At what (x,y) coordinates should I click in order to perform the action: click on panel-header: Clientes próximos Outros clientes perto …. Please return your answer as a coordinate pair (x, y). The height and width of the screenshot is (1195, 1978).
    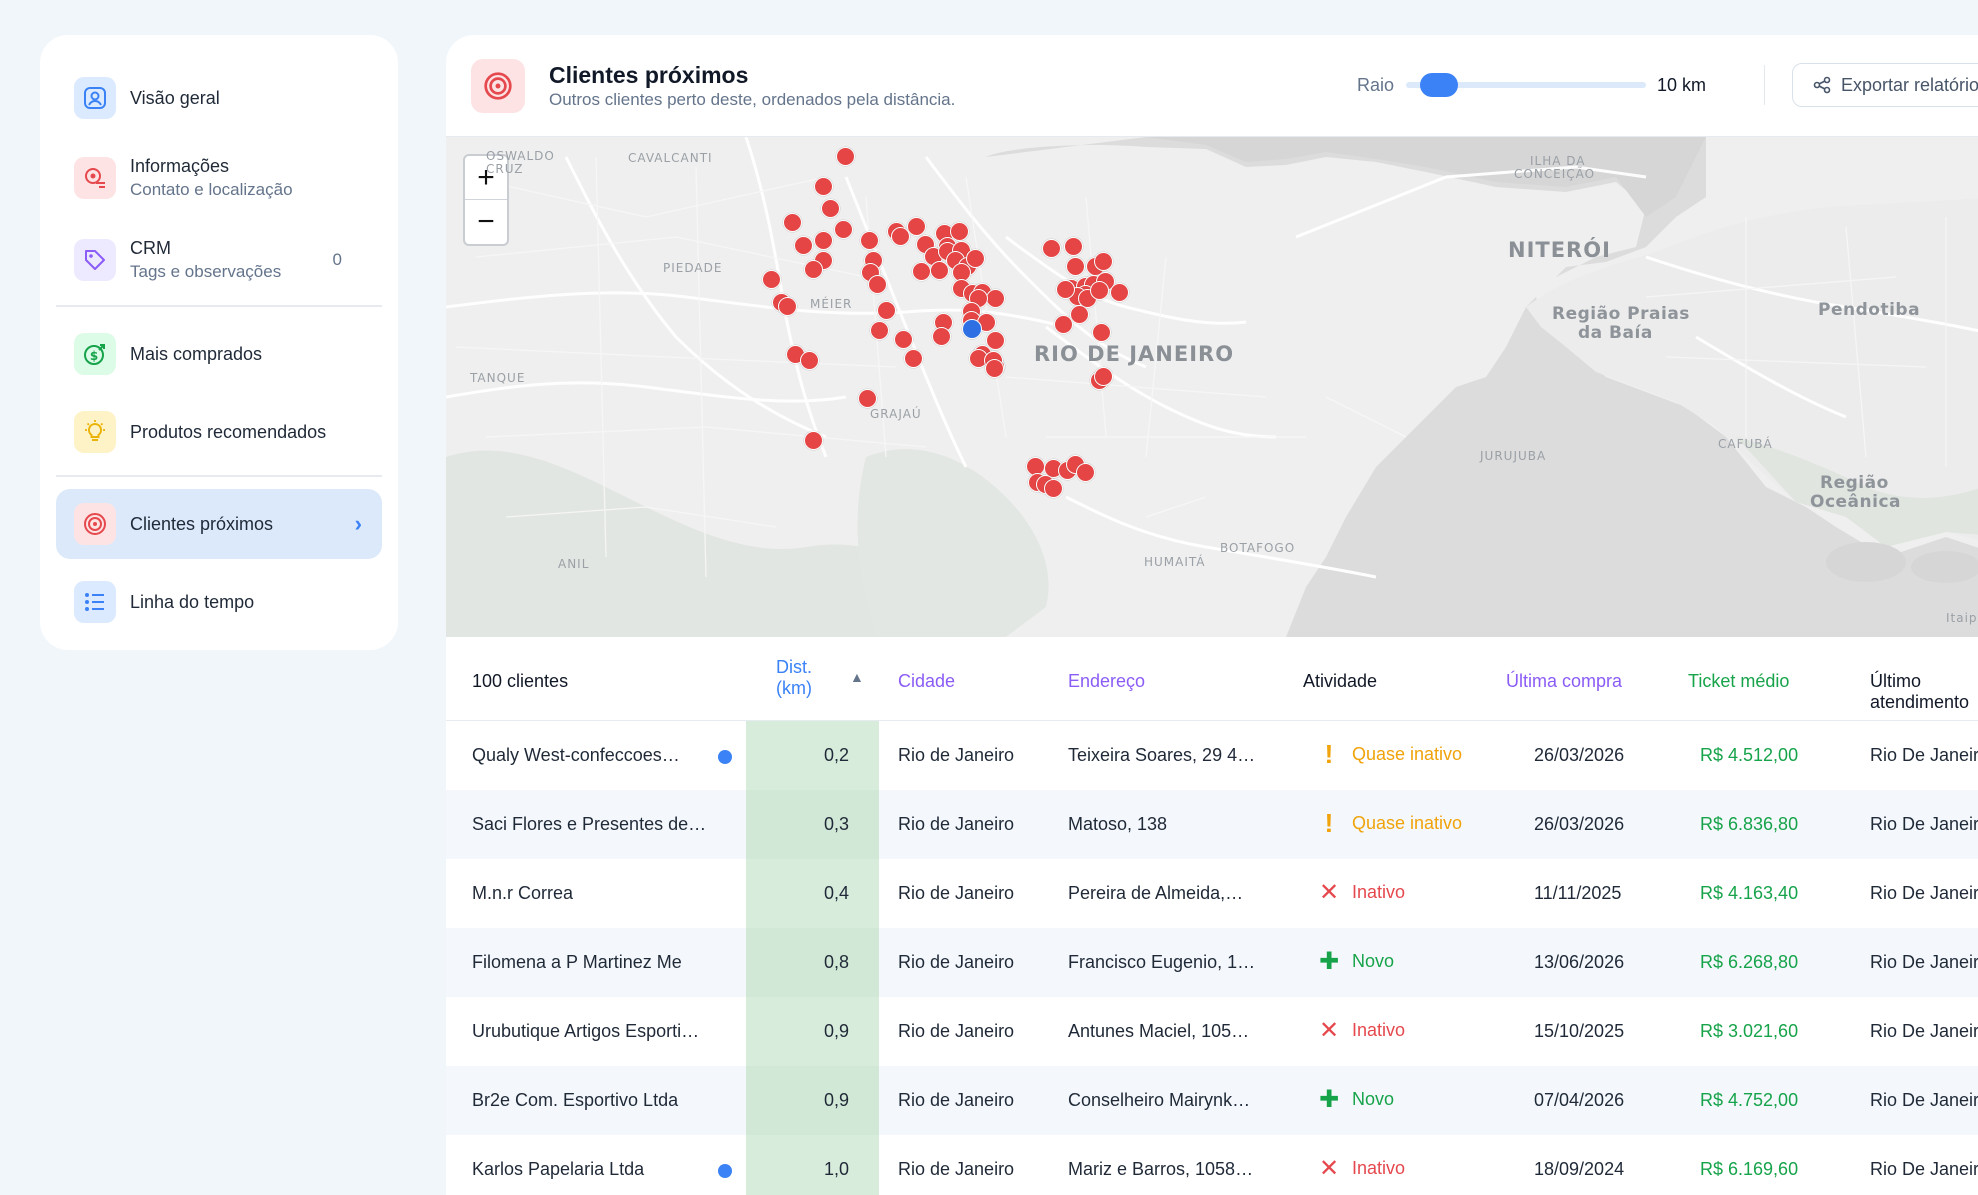
    Looking at the image, I should click on (1212, 86).